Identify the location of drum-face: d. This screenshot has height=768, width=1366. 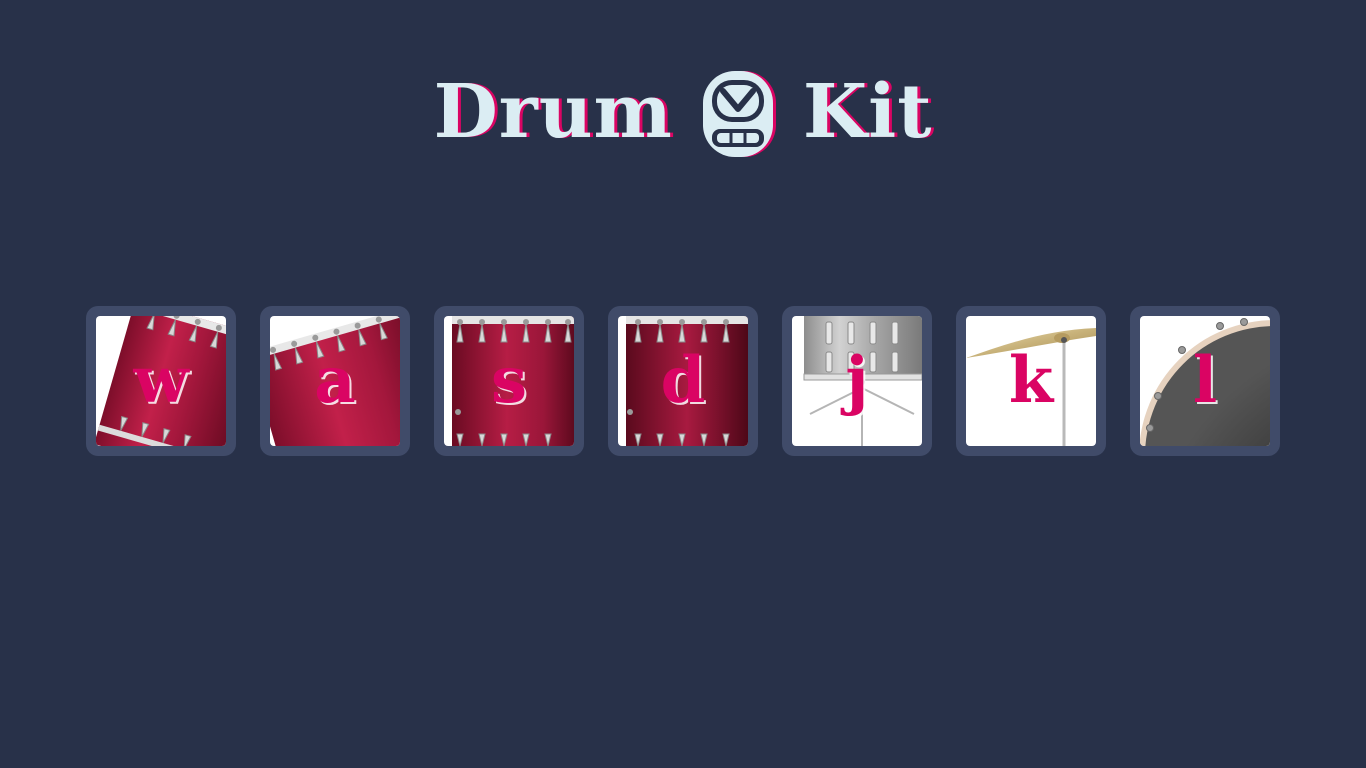
(683, 381).